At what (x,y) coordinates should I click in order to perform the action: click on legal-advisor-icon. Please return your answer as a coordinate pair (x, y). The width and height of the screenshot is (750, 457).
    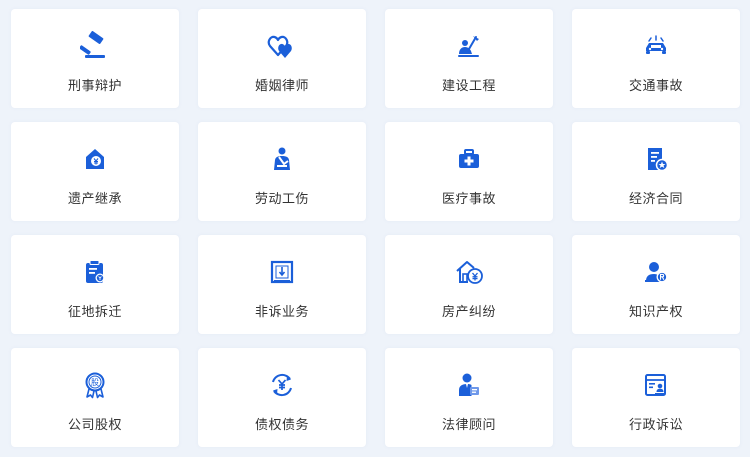
    Looking at the image, I should click on (469, 385).